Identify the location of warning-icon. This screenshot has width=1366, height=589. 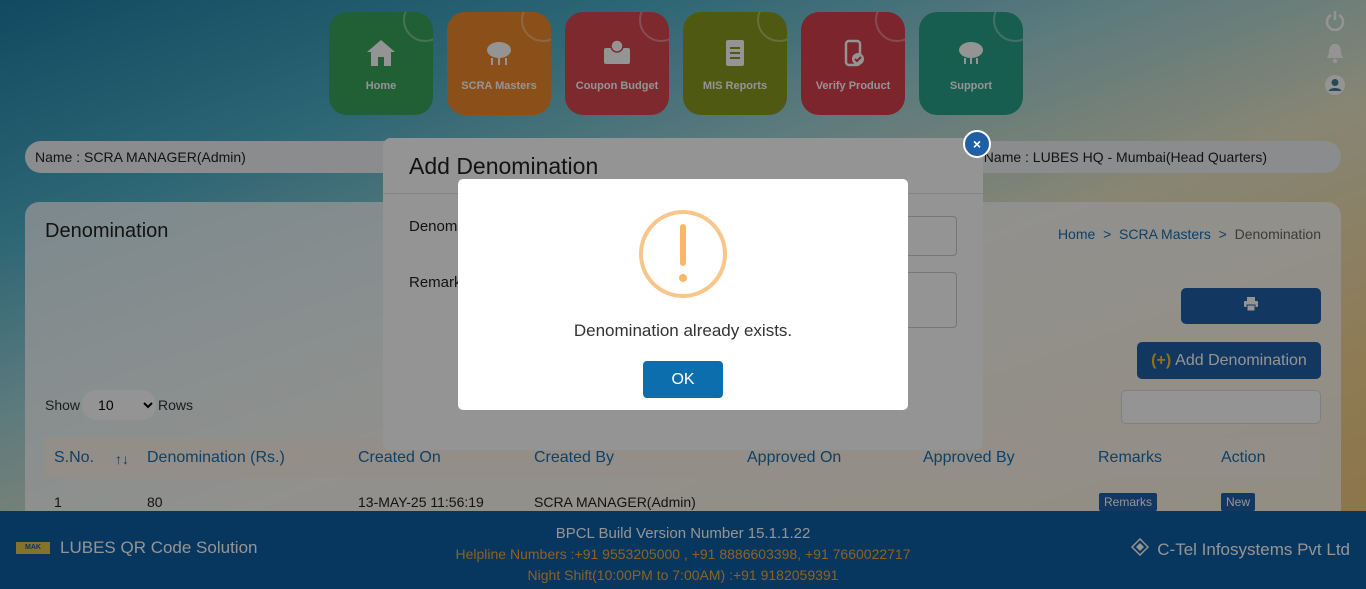
(683, 254).